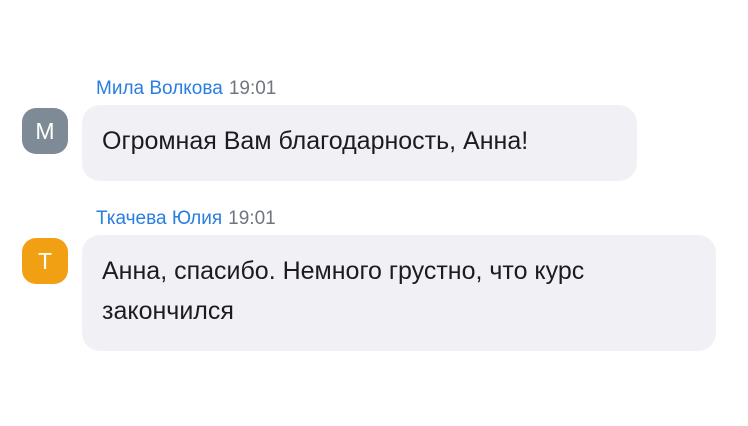 The image size is (748, 426). I want to click on author-name: Мила Волкова, so click(159, 88).